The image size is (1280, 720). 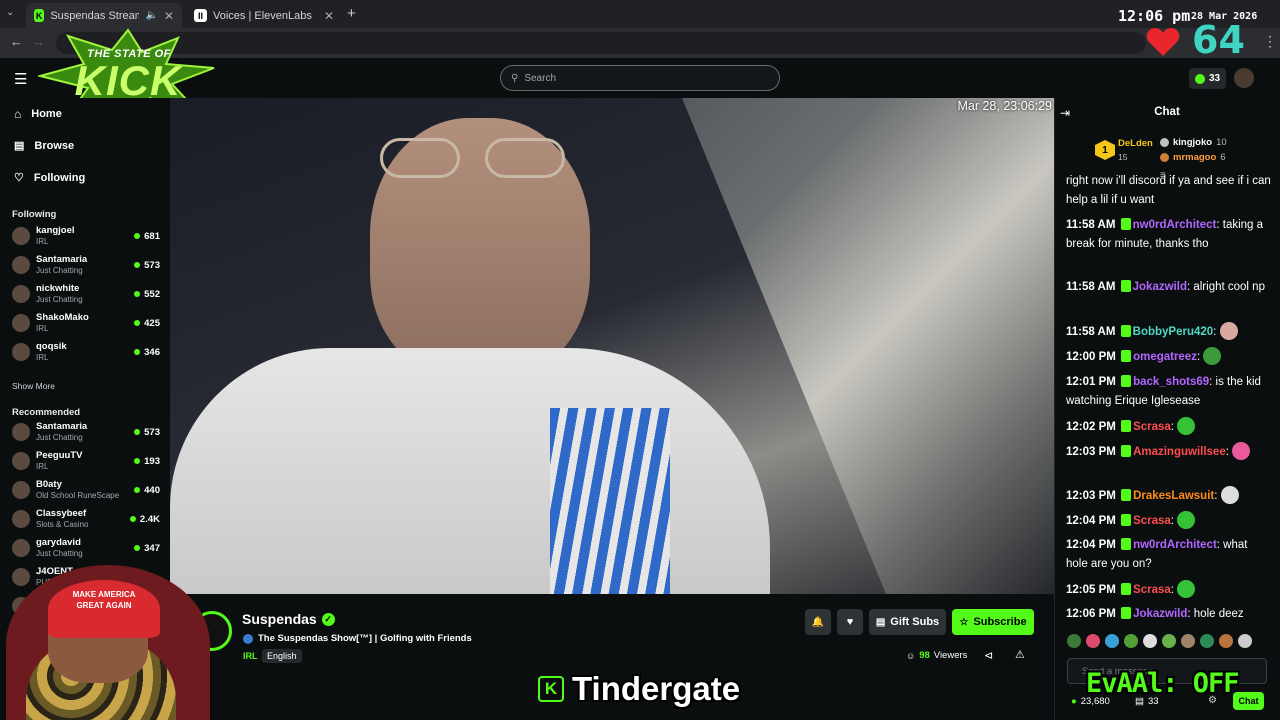 What do you see at coordinates (86, 461) in the screenshot?
I see `channel-item: PeeguuTV IRL 193` at bounding box center [86, 461].